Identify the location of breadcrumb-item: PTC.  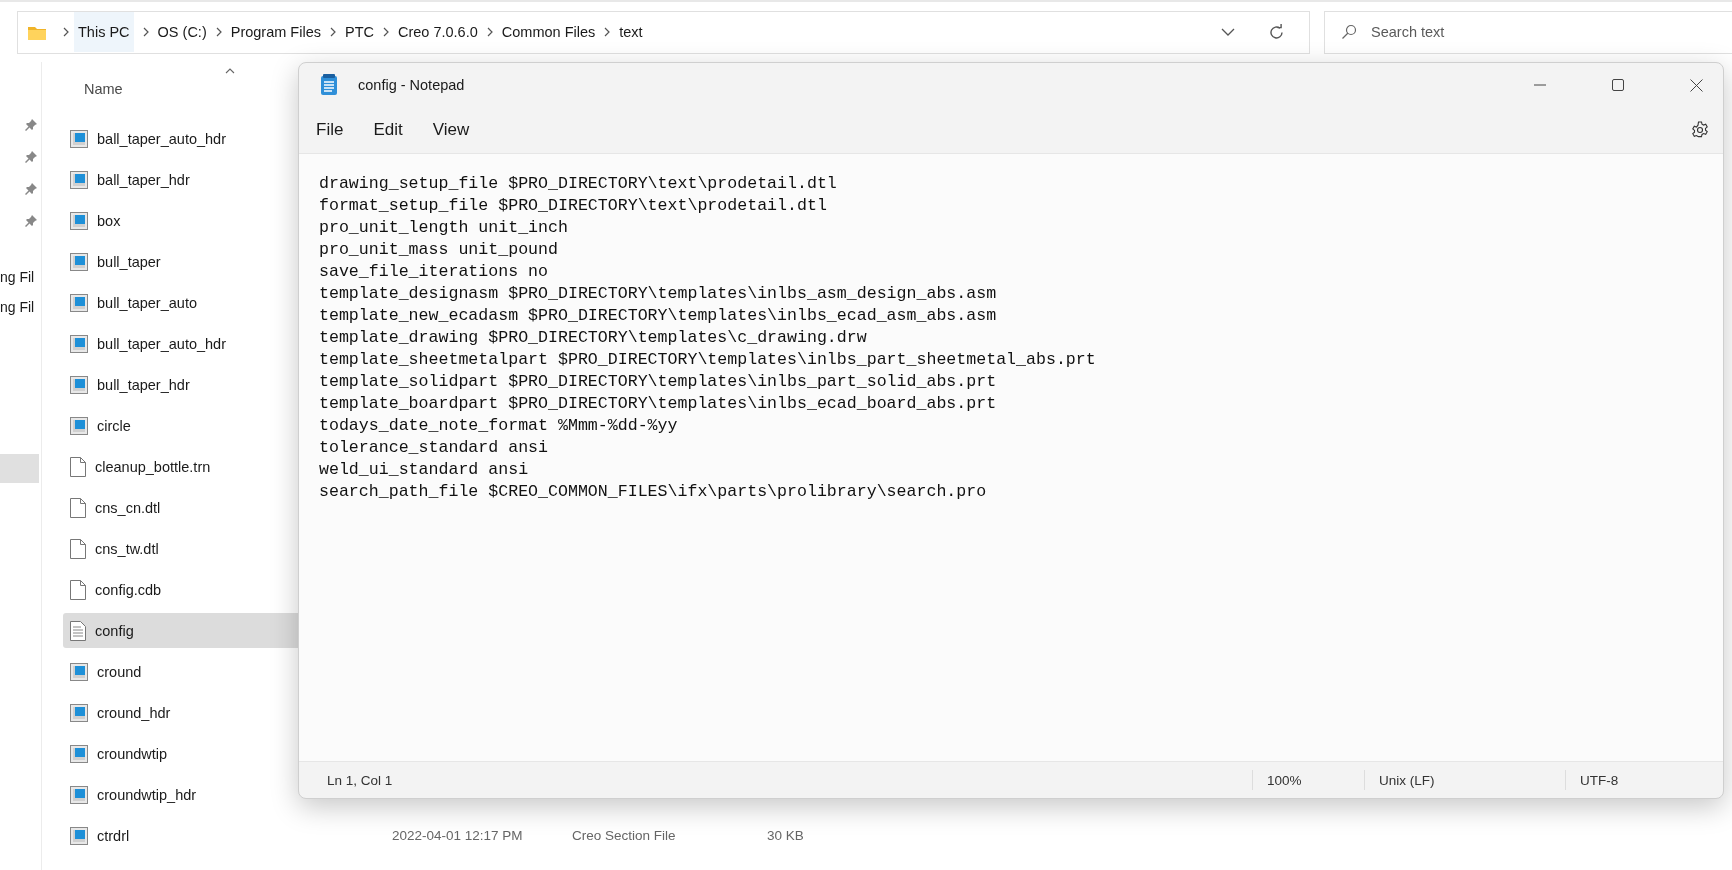
(359, 32).